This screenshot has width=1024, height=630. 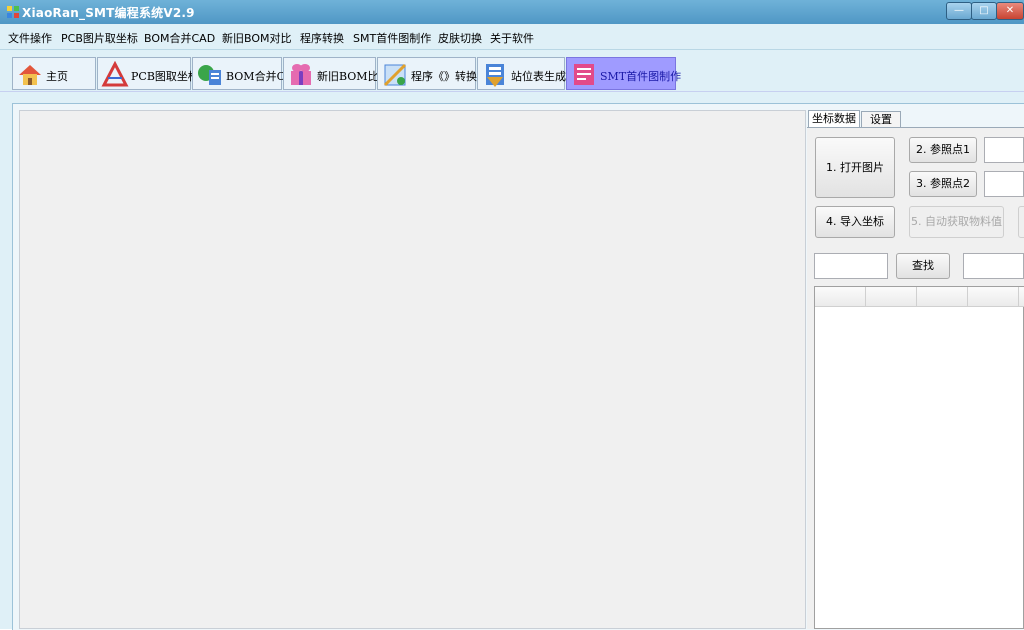 What do you see at coordinates (148, 73) in the screenshot?
I see `tab-pcb-coords: PCB图取坐标` at bounding box center [148, 73].